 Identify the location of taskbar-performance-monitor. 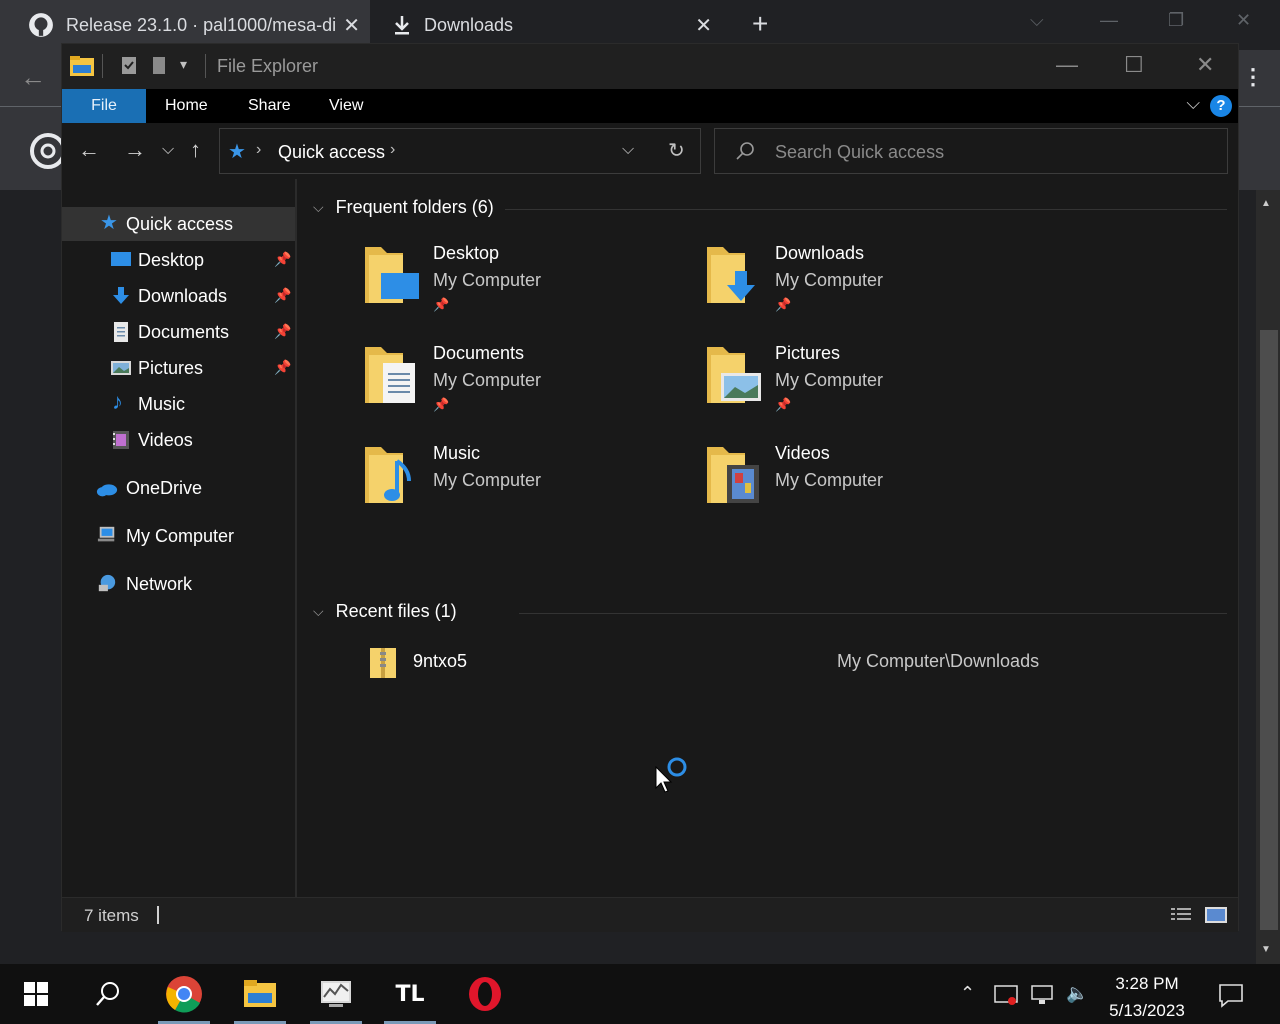
(336, 994).